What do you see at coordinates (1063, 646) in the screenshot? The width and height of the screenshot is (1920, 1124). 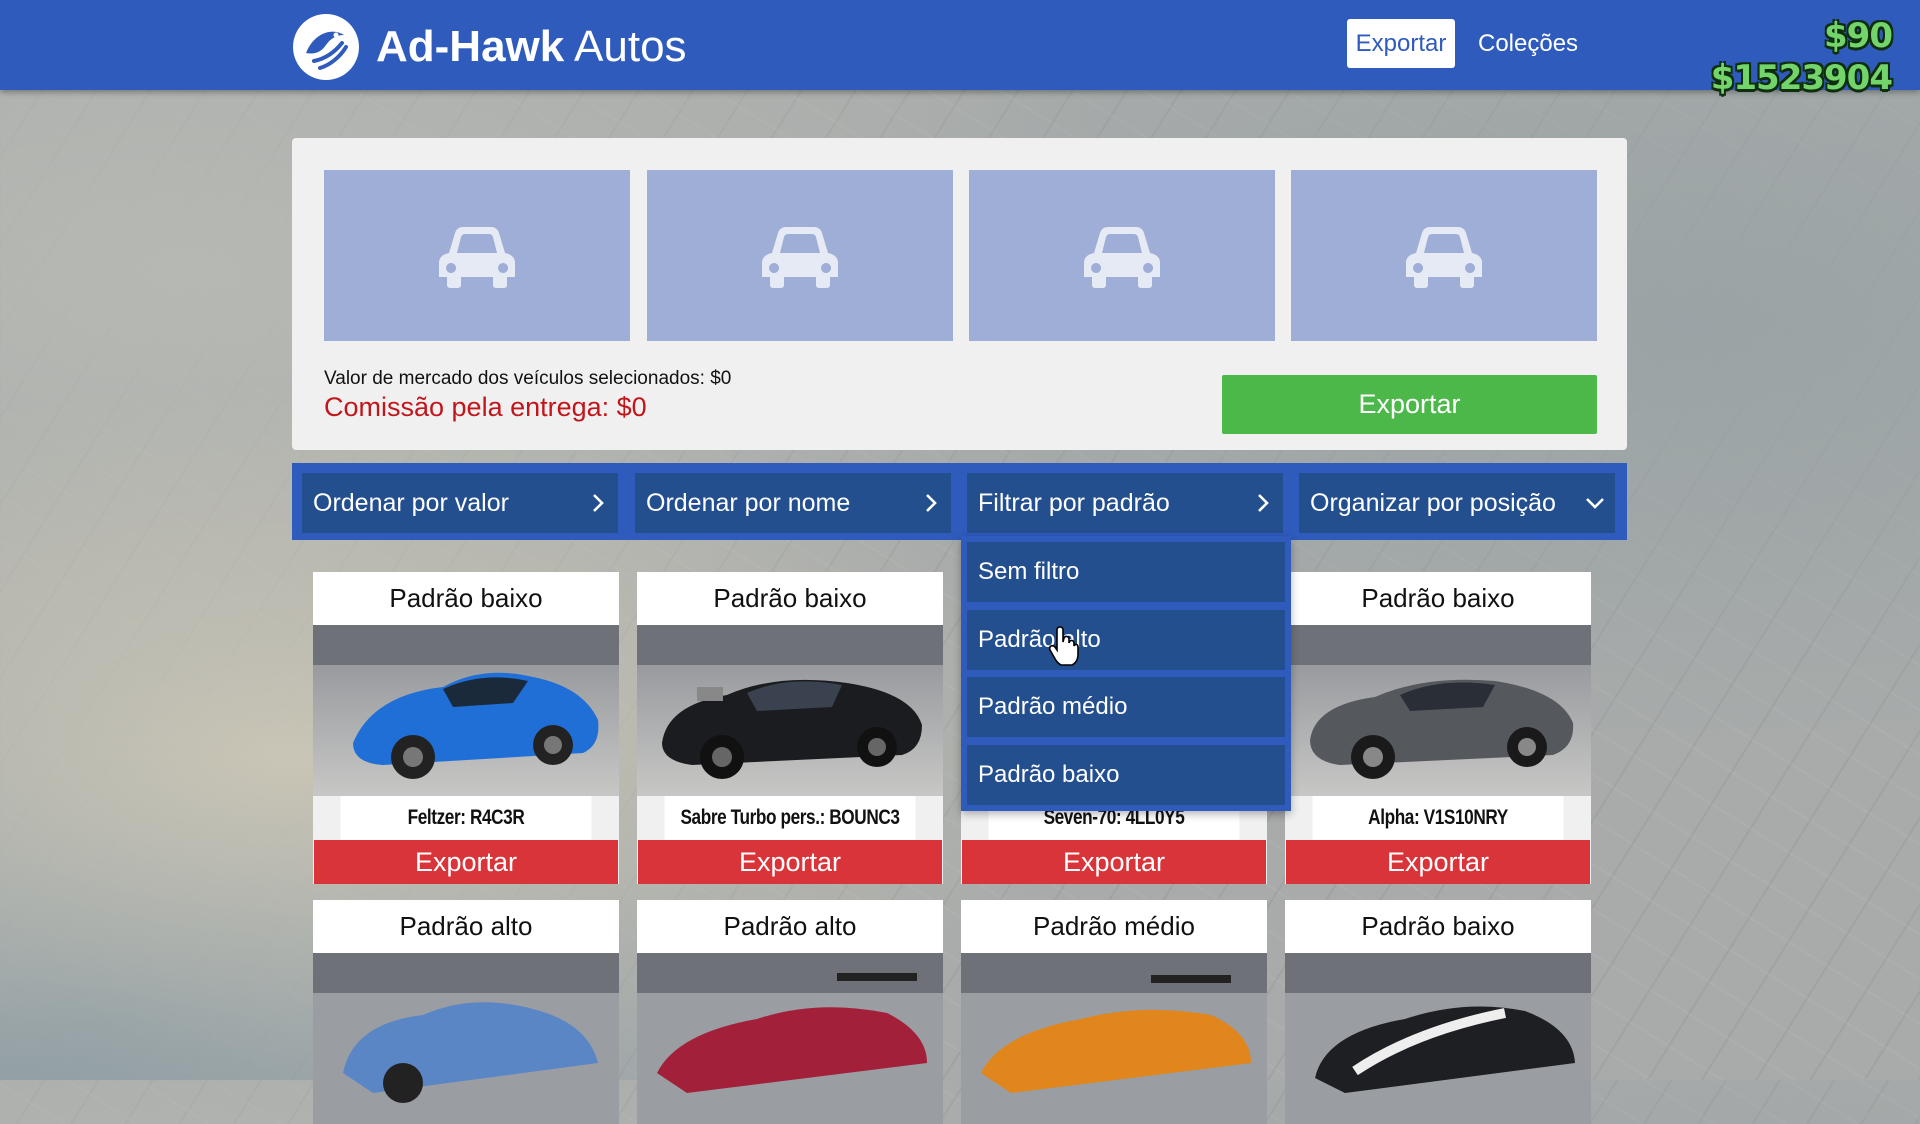 I see `hand-cursor-icon` at bounding box center [1063, 646].